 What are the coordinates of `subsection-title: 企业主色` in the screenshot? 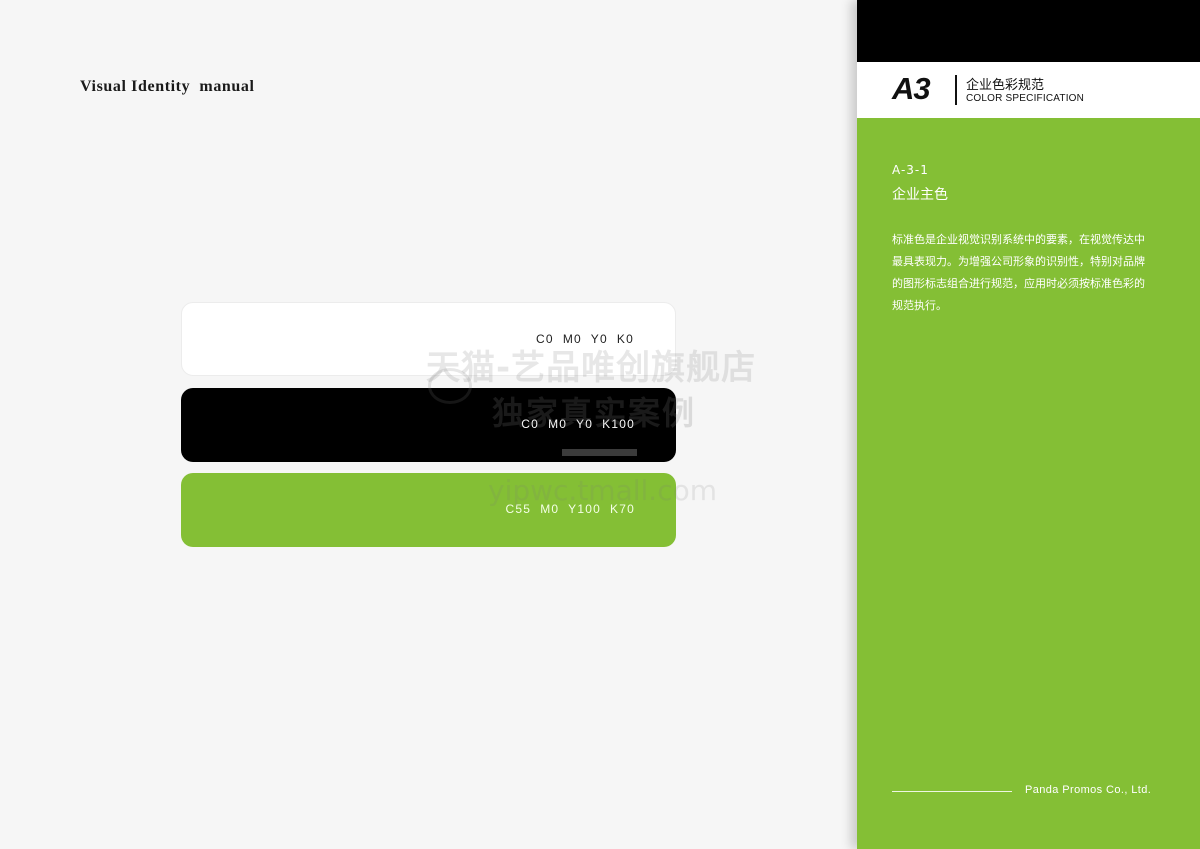 It's located at (920, 195).